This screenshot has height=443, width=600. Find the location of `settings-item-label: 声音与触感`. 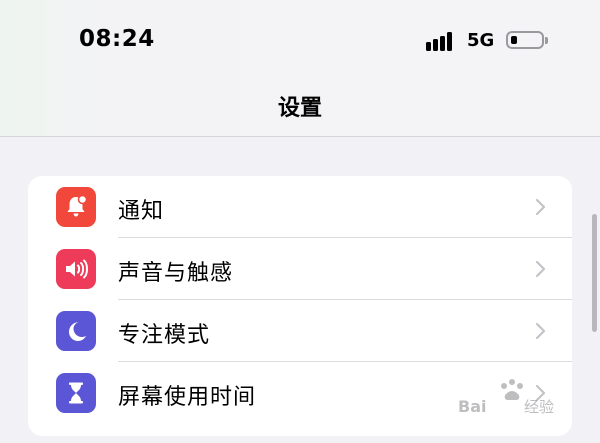

settings-item-label: 声音与触感 is located at coordinates (176, 273).